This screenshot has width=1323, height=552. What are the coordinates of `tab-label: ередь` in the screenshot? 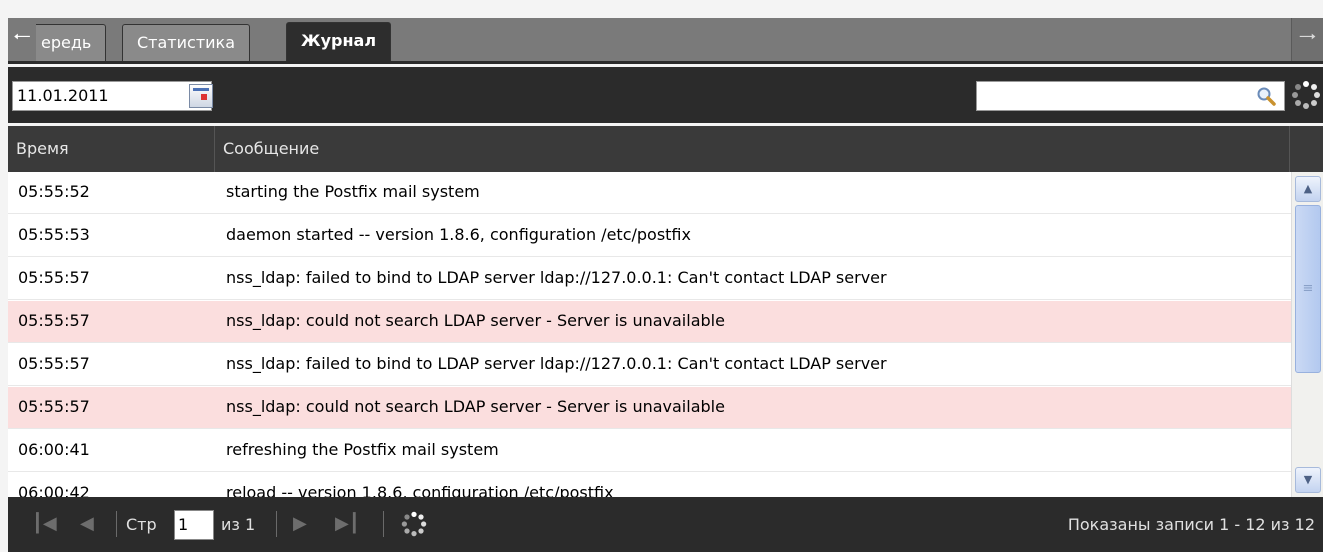 It's located at (66, 42).